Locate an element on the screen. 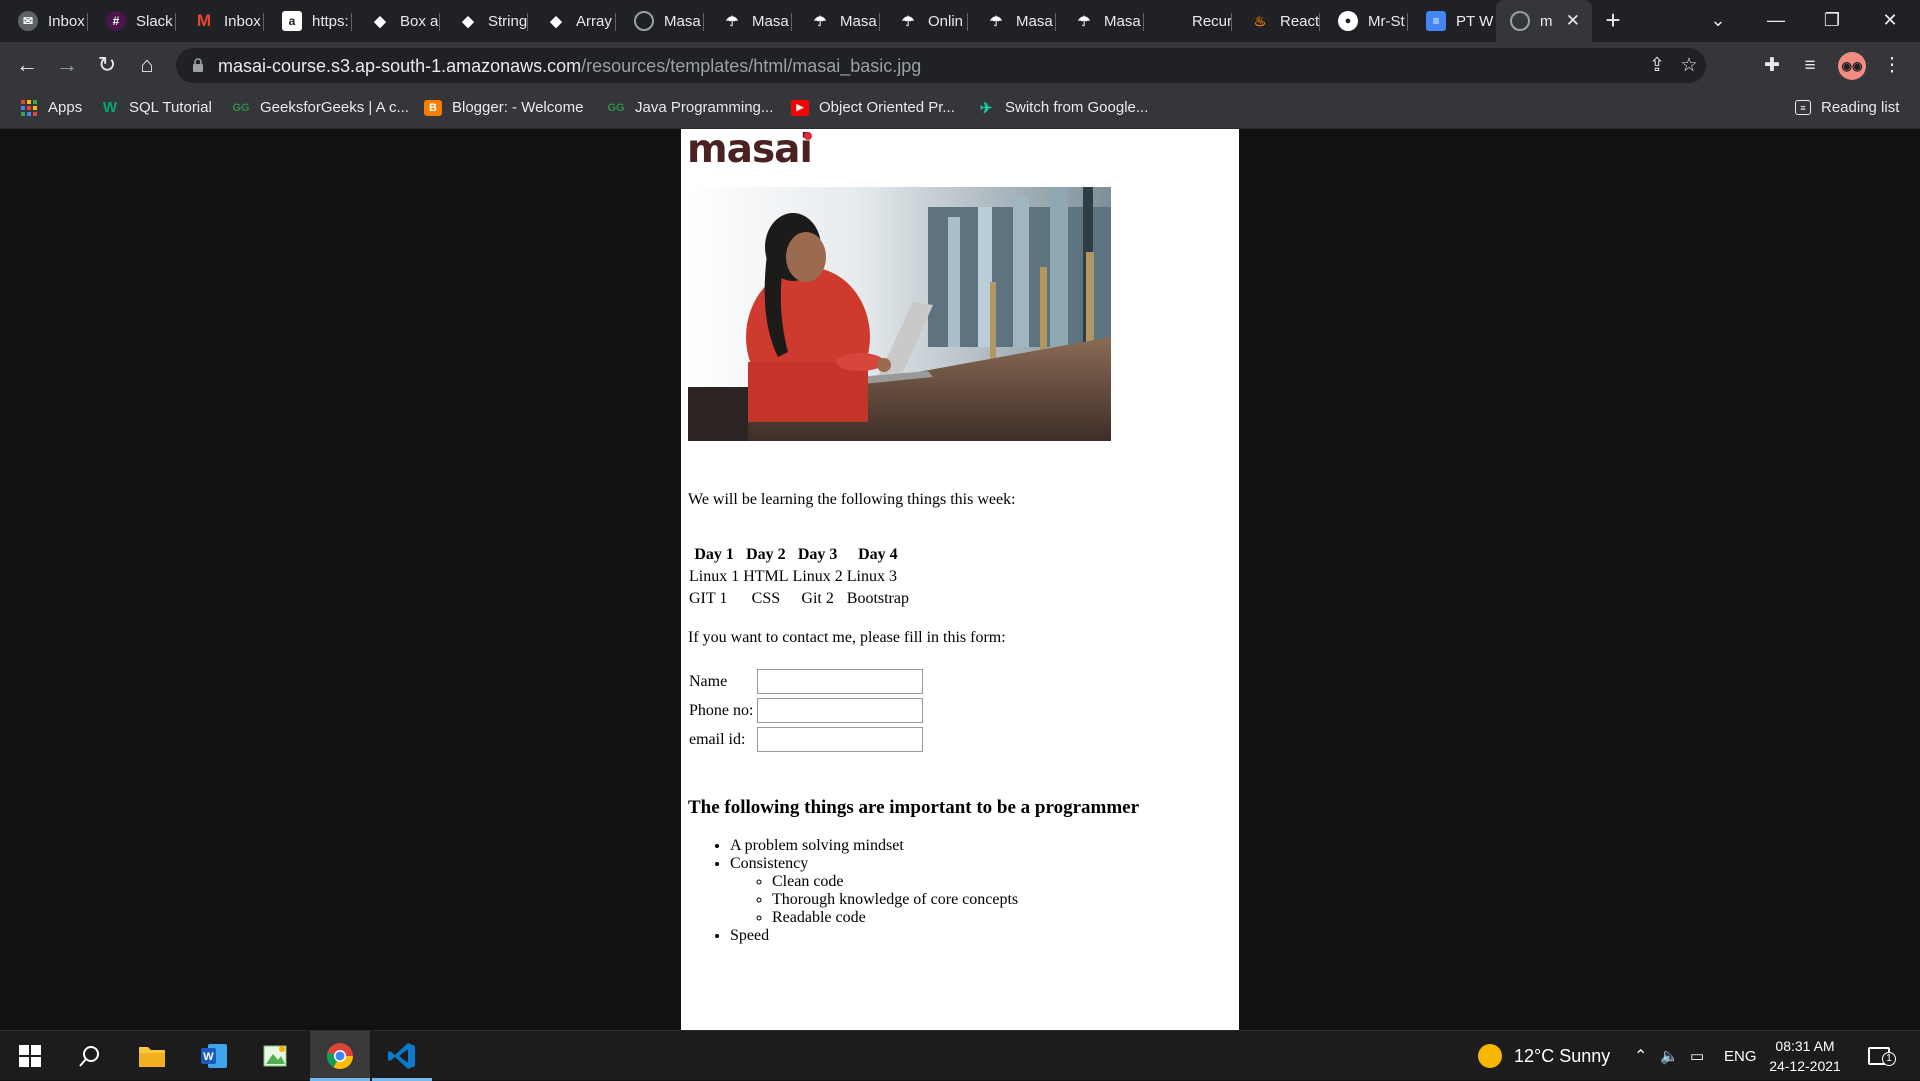 The height and width of the screenshot is (1081, 1920). reading-list-label: Reading list is located at coordinates (1860, 107).